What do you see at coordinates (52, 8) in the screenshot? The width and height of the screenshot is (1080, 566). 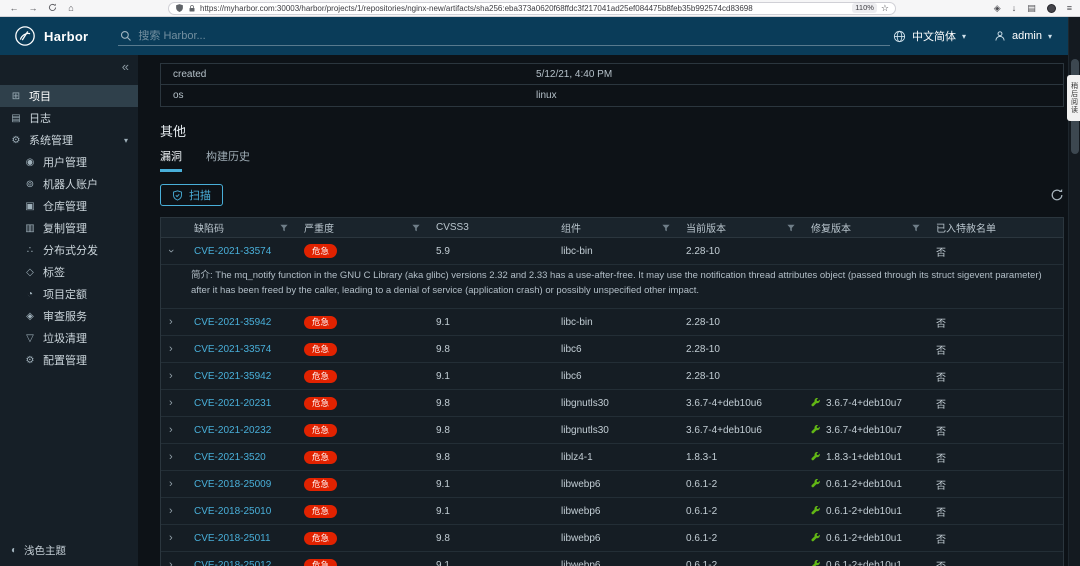 I see `reload-icon` at bounding box center [52, 8].